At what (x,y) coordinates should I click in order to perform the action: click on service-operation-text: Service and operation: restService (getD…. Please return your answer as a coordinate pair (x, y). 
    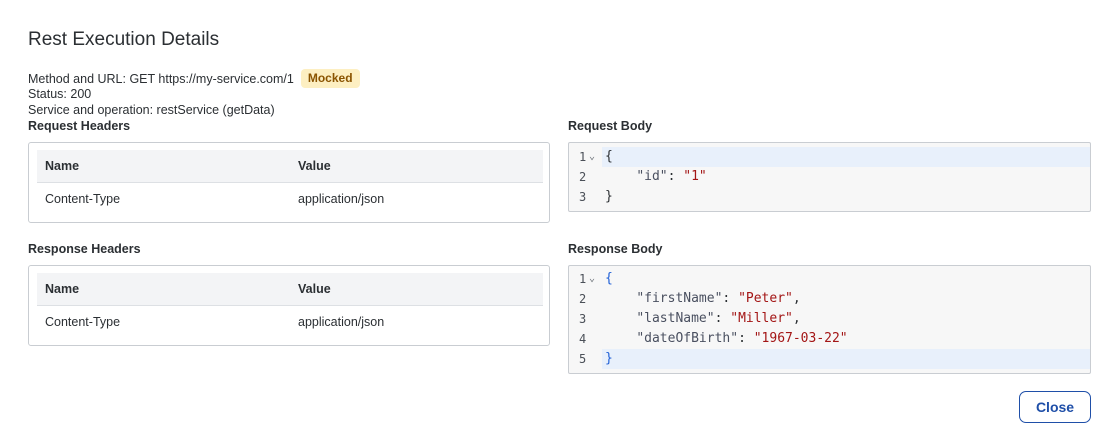
    Looking at the image, I should click on (151, 110).